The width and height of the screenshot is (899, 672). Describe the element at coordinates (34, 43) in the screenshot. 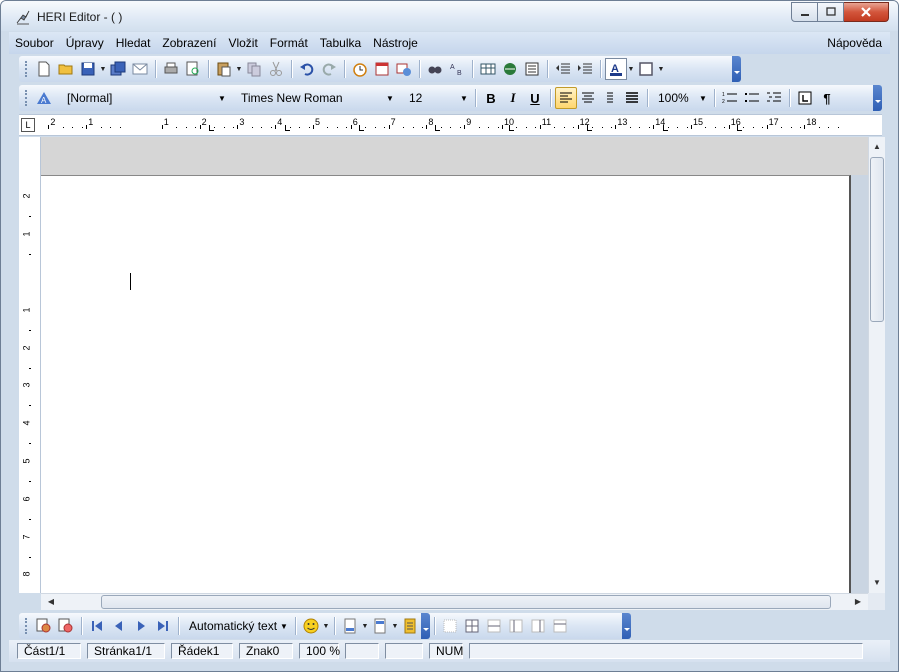

I see `menu-soubor: Soubor` at that location.